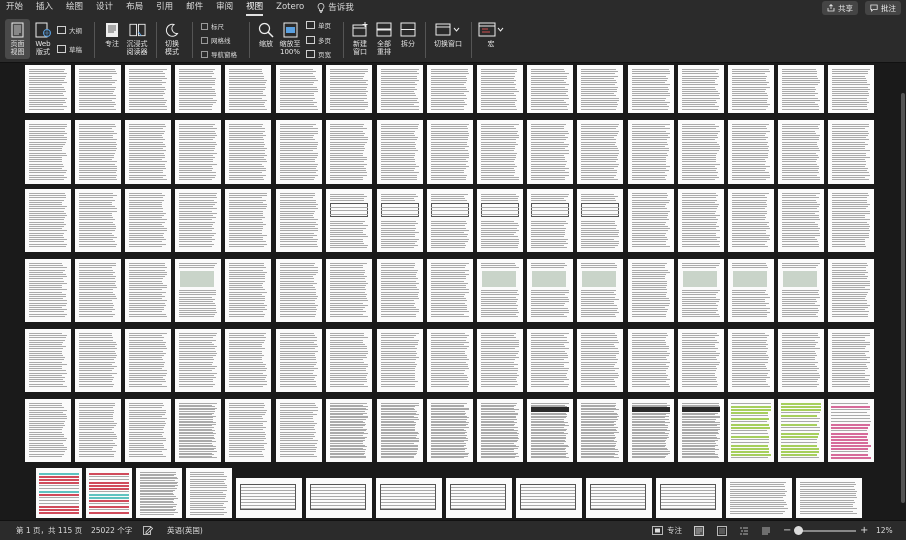 This screenshot has height=540, width=906. I want to click on tab-view: 视图, so click(255, 8).